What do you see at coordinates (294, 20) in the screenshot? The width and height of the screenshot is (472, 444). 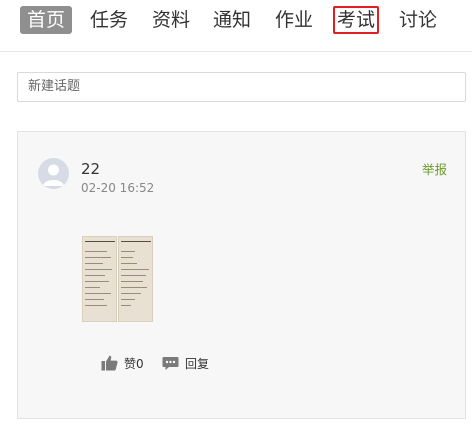 I see `tab-homework: 作业` at bounding box center [294, 20].